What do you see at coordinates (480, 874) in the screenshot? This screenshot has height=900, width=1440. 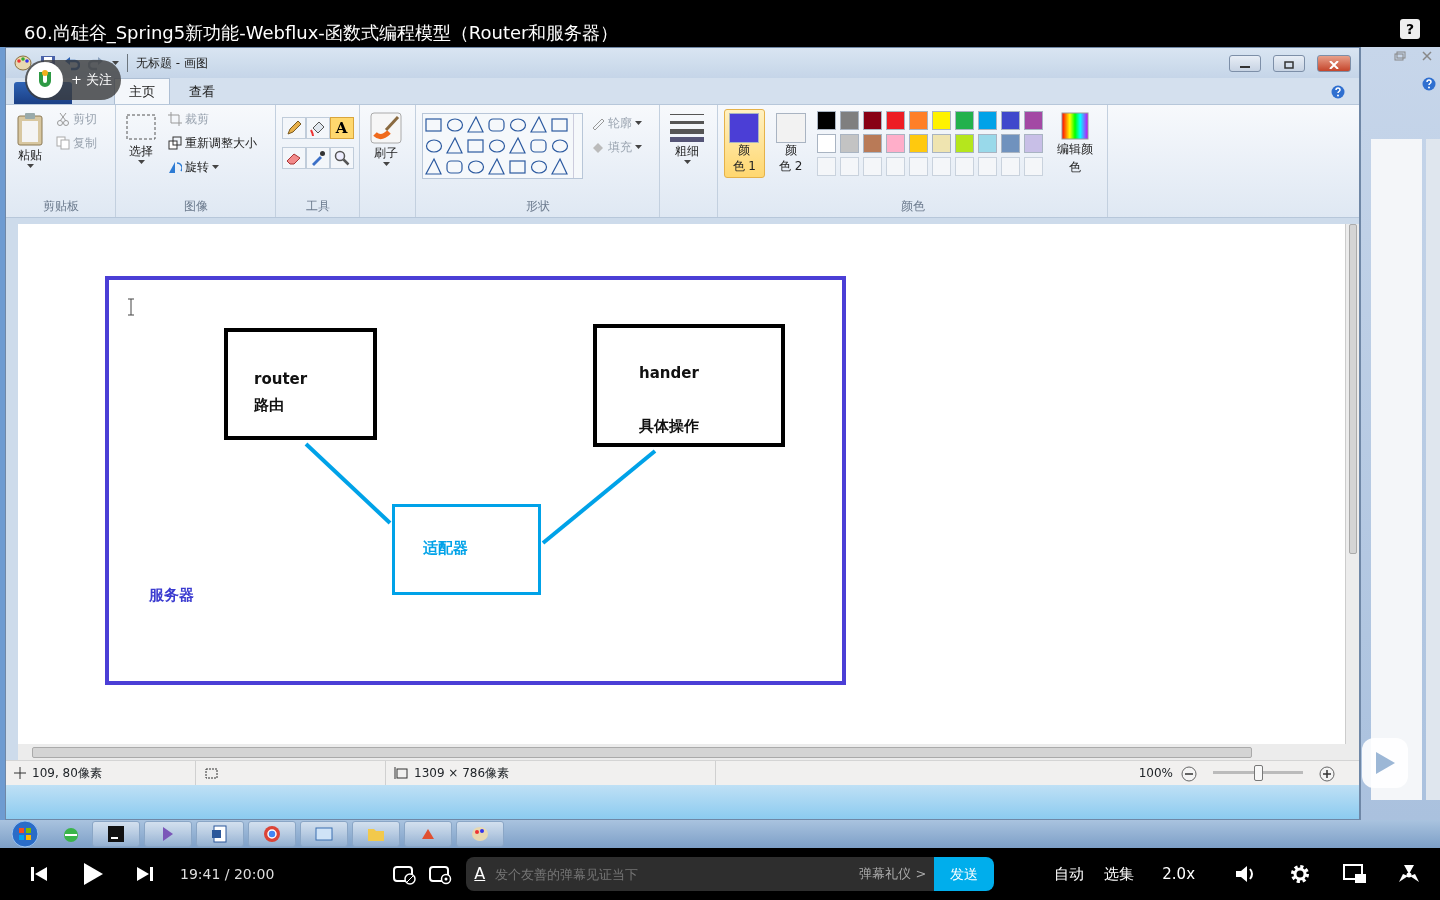 I see `text-style-button: A` at bounding box center [480, 874].